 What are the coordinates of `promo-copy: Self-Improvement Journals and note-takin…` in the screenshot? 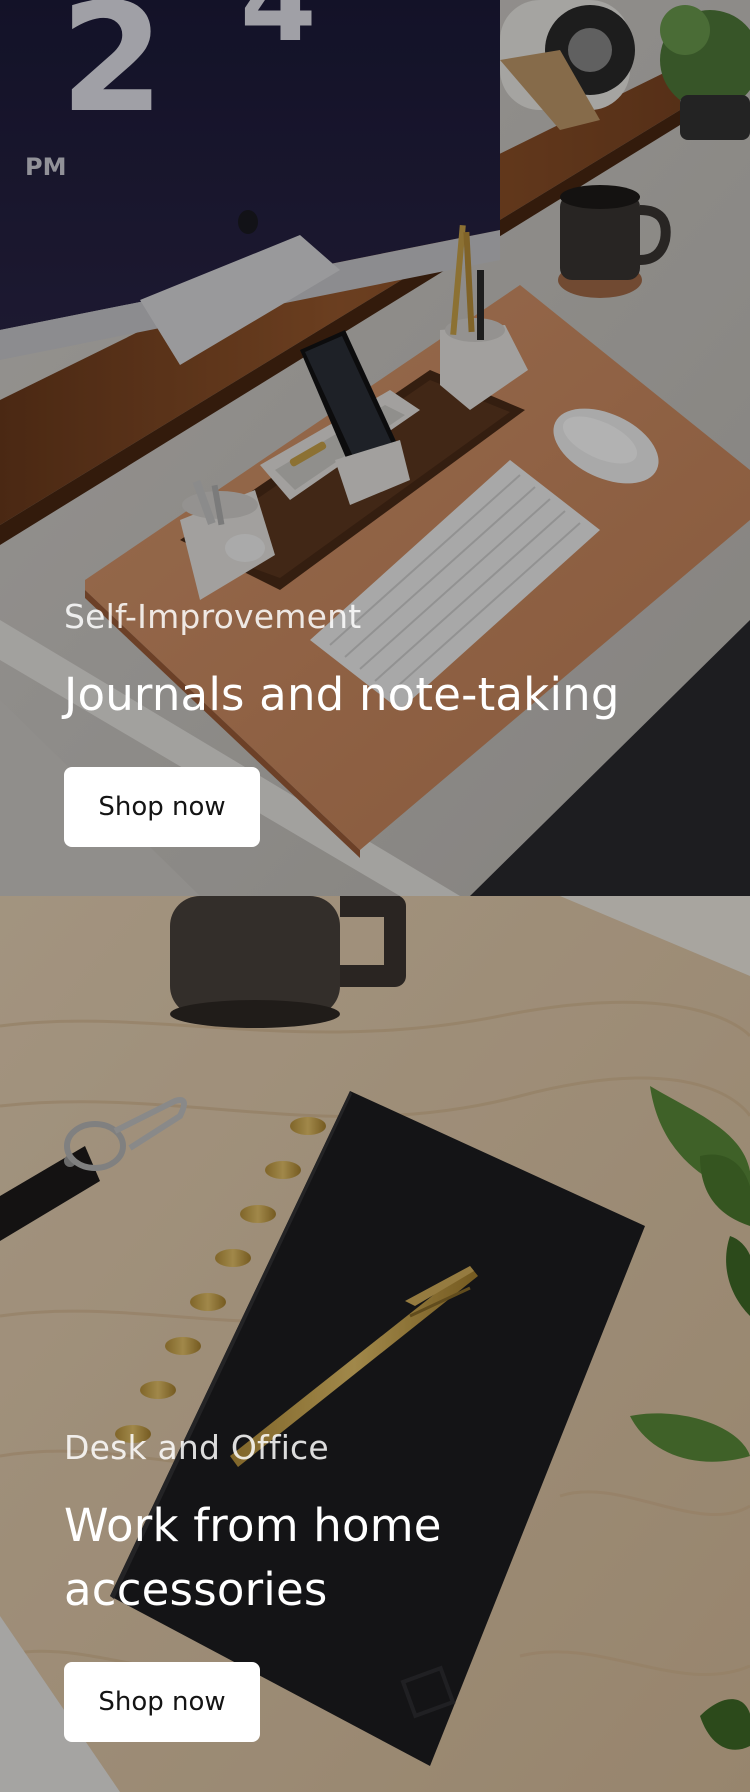 It's located at (387, 722).